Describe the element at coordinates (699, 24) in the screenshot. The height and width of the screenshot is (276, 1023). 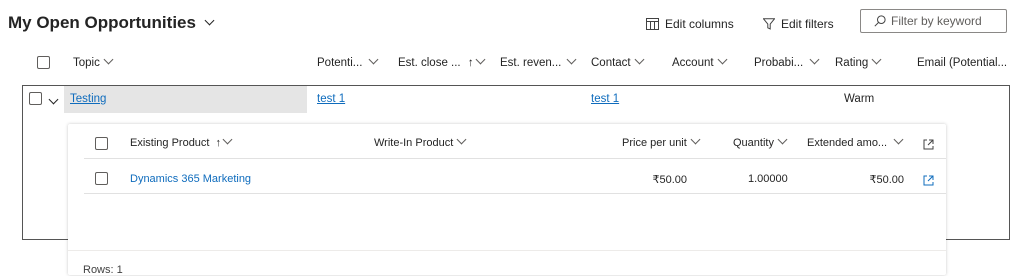
I see `edit-columns-label: Edit columns` at that location.